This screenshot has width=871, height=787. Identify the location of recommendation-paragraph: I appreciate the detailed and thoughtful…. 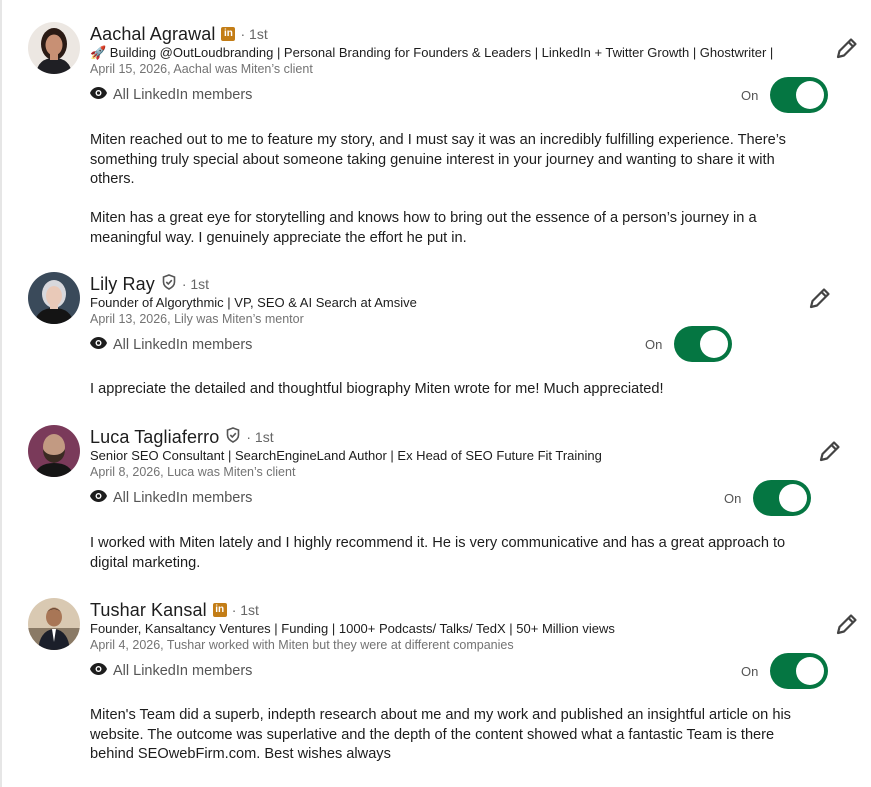
(377, 389).